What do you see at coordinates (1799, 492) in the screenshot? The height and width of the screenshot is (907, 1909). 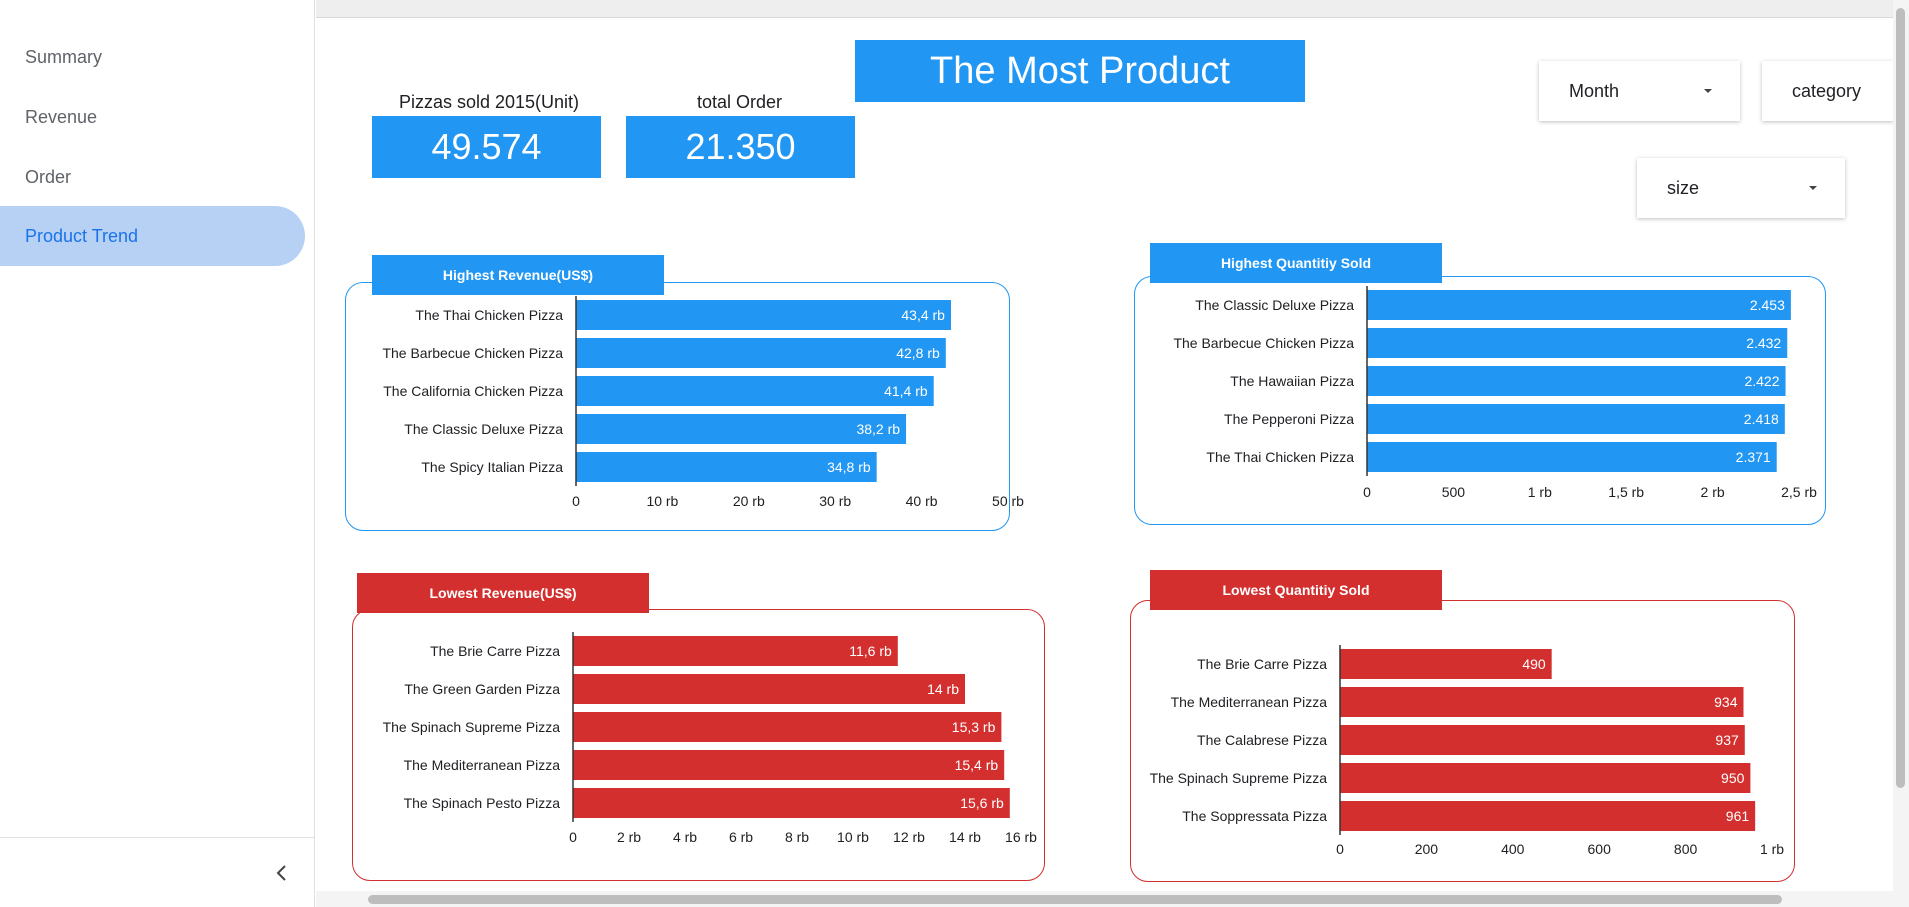 I see `tick-label: 2,5 rb` at bounding box center [1799, 492].